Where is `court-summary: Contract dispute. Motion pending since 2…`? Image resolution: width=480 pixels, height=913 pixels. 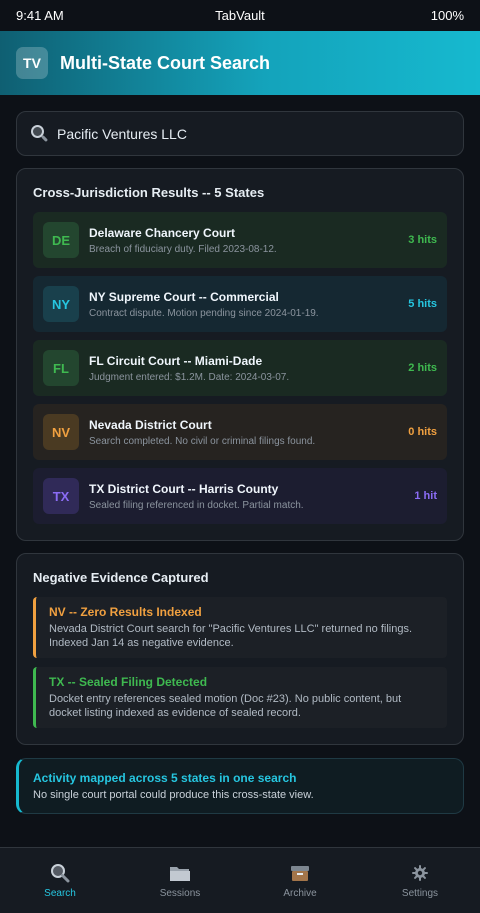
court-summary: Contract dispute. Motion pending since 2… is located at coordinates (204, 313).